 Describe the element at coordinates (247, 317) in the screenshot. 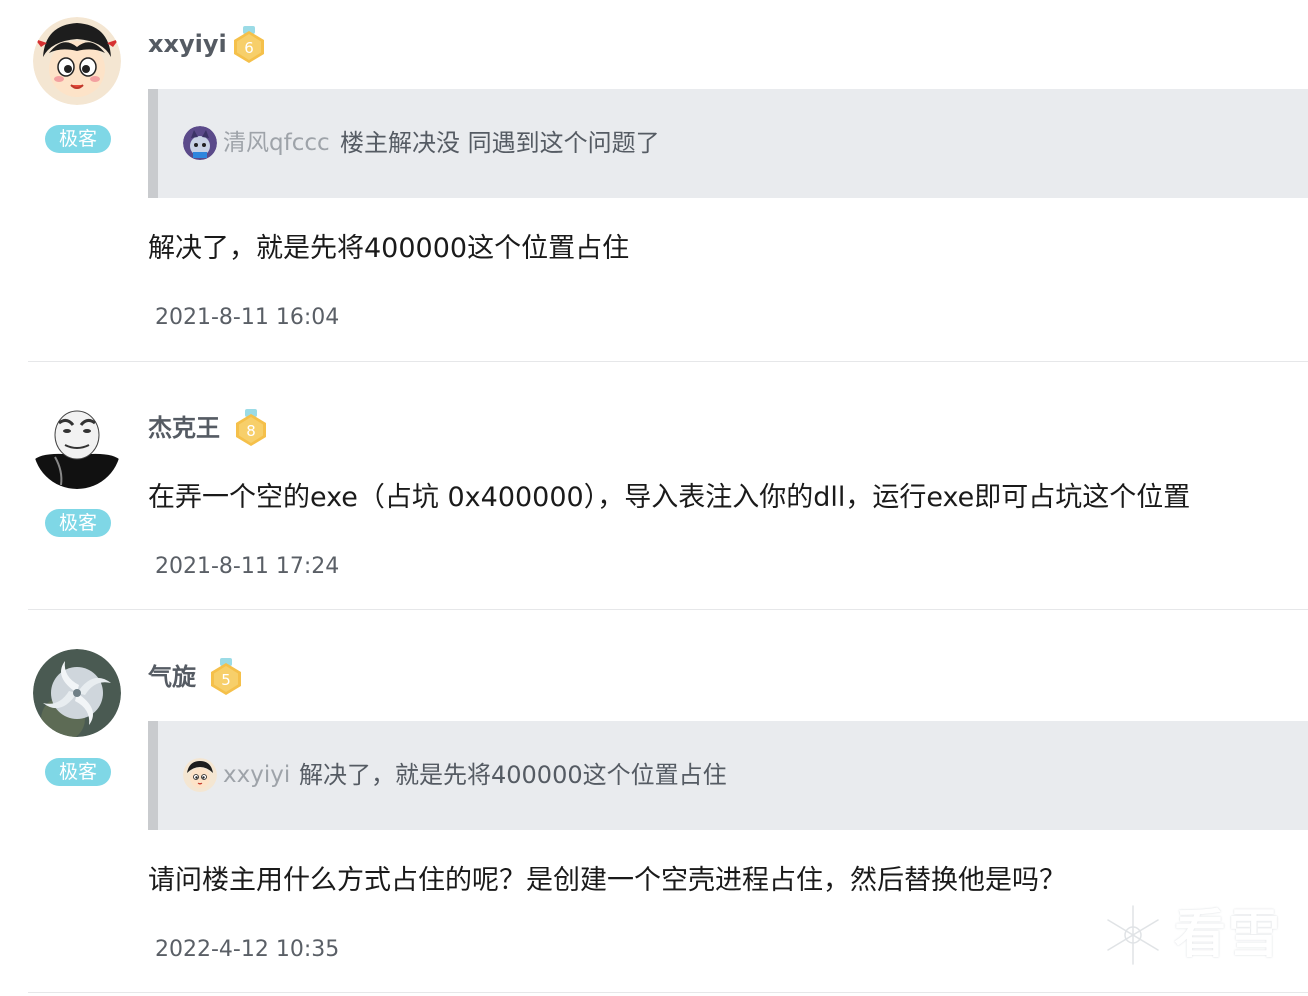

I see `post-time: 2021-8-11 16:04` at that location.